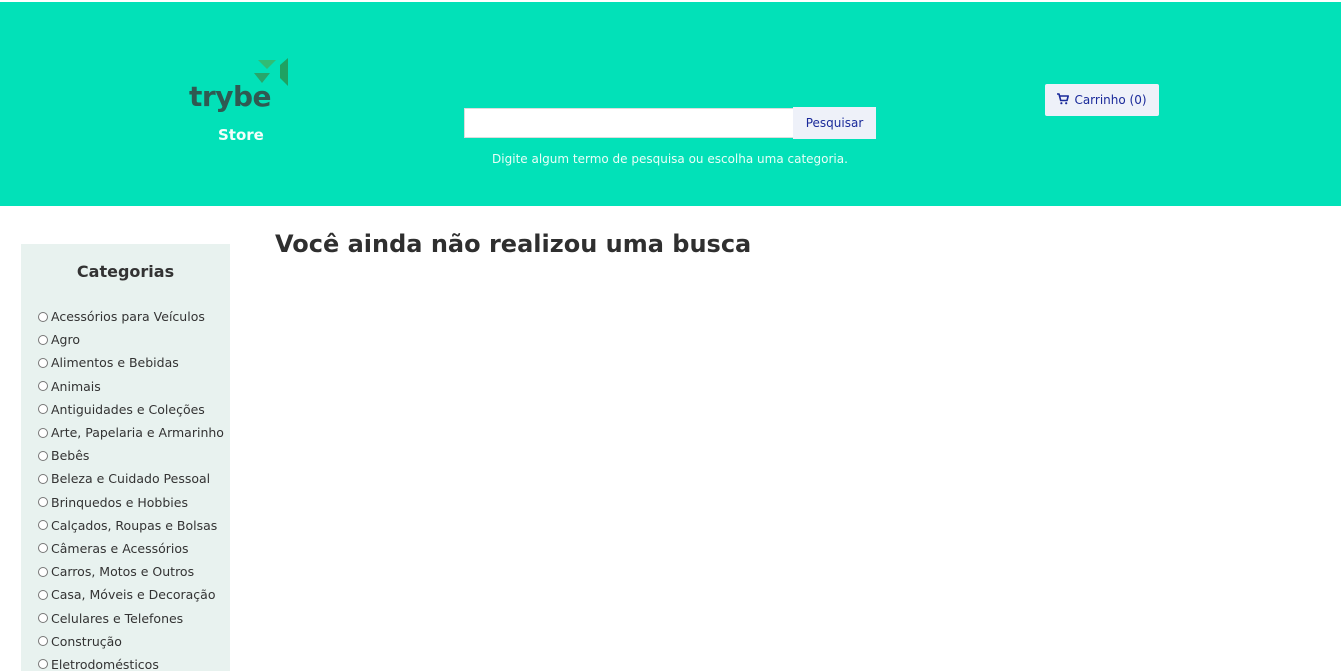  I want to click on category-label: Carros, Motos e Outros, so click(123, 572).